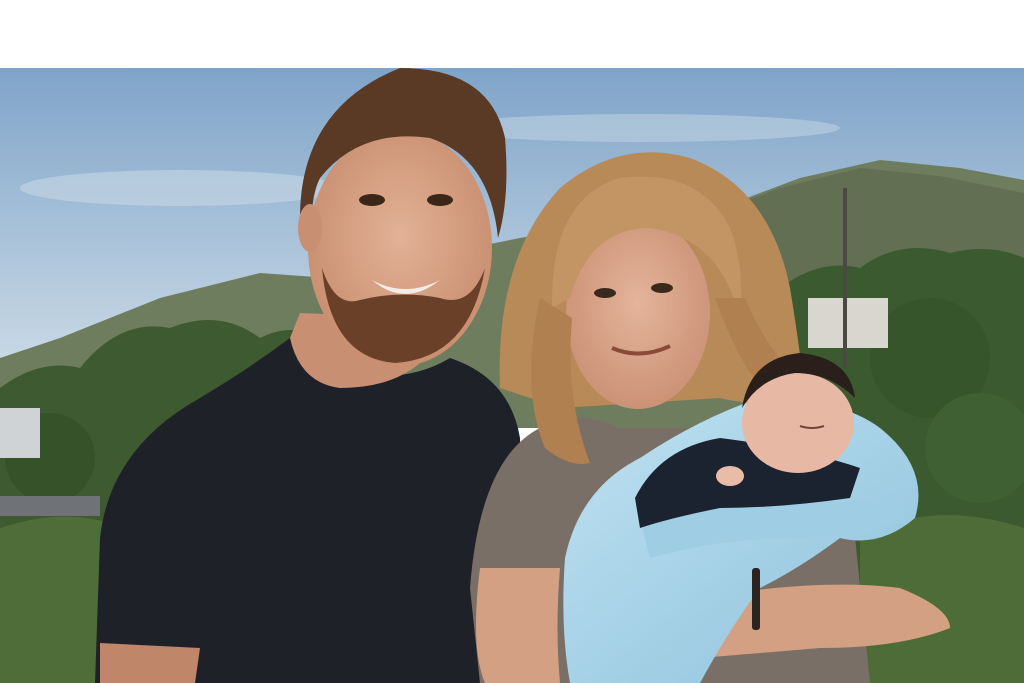  Describe the element at coordinates (310, 228) in the screenshot. I see `man-ear` at that location.